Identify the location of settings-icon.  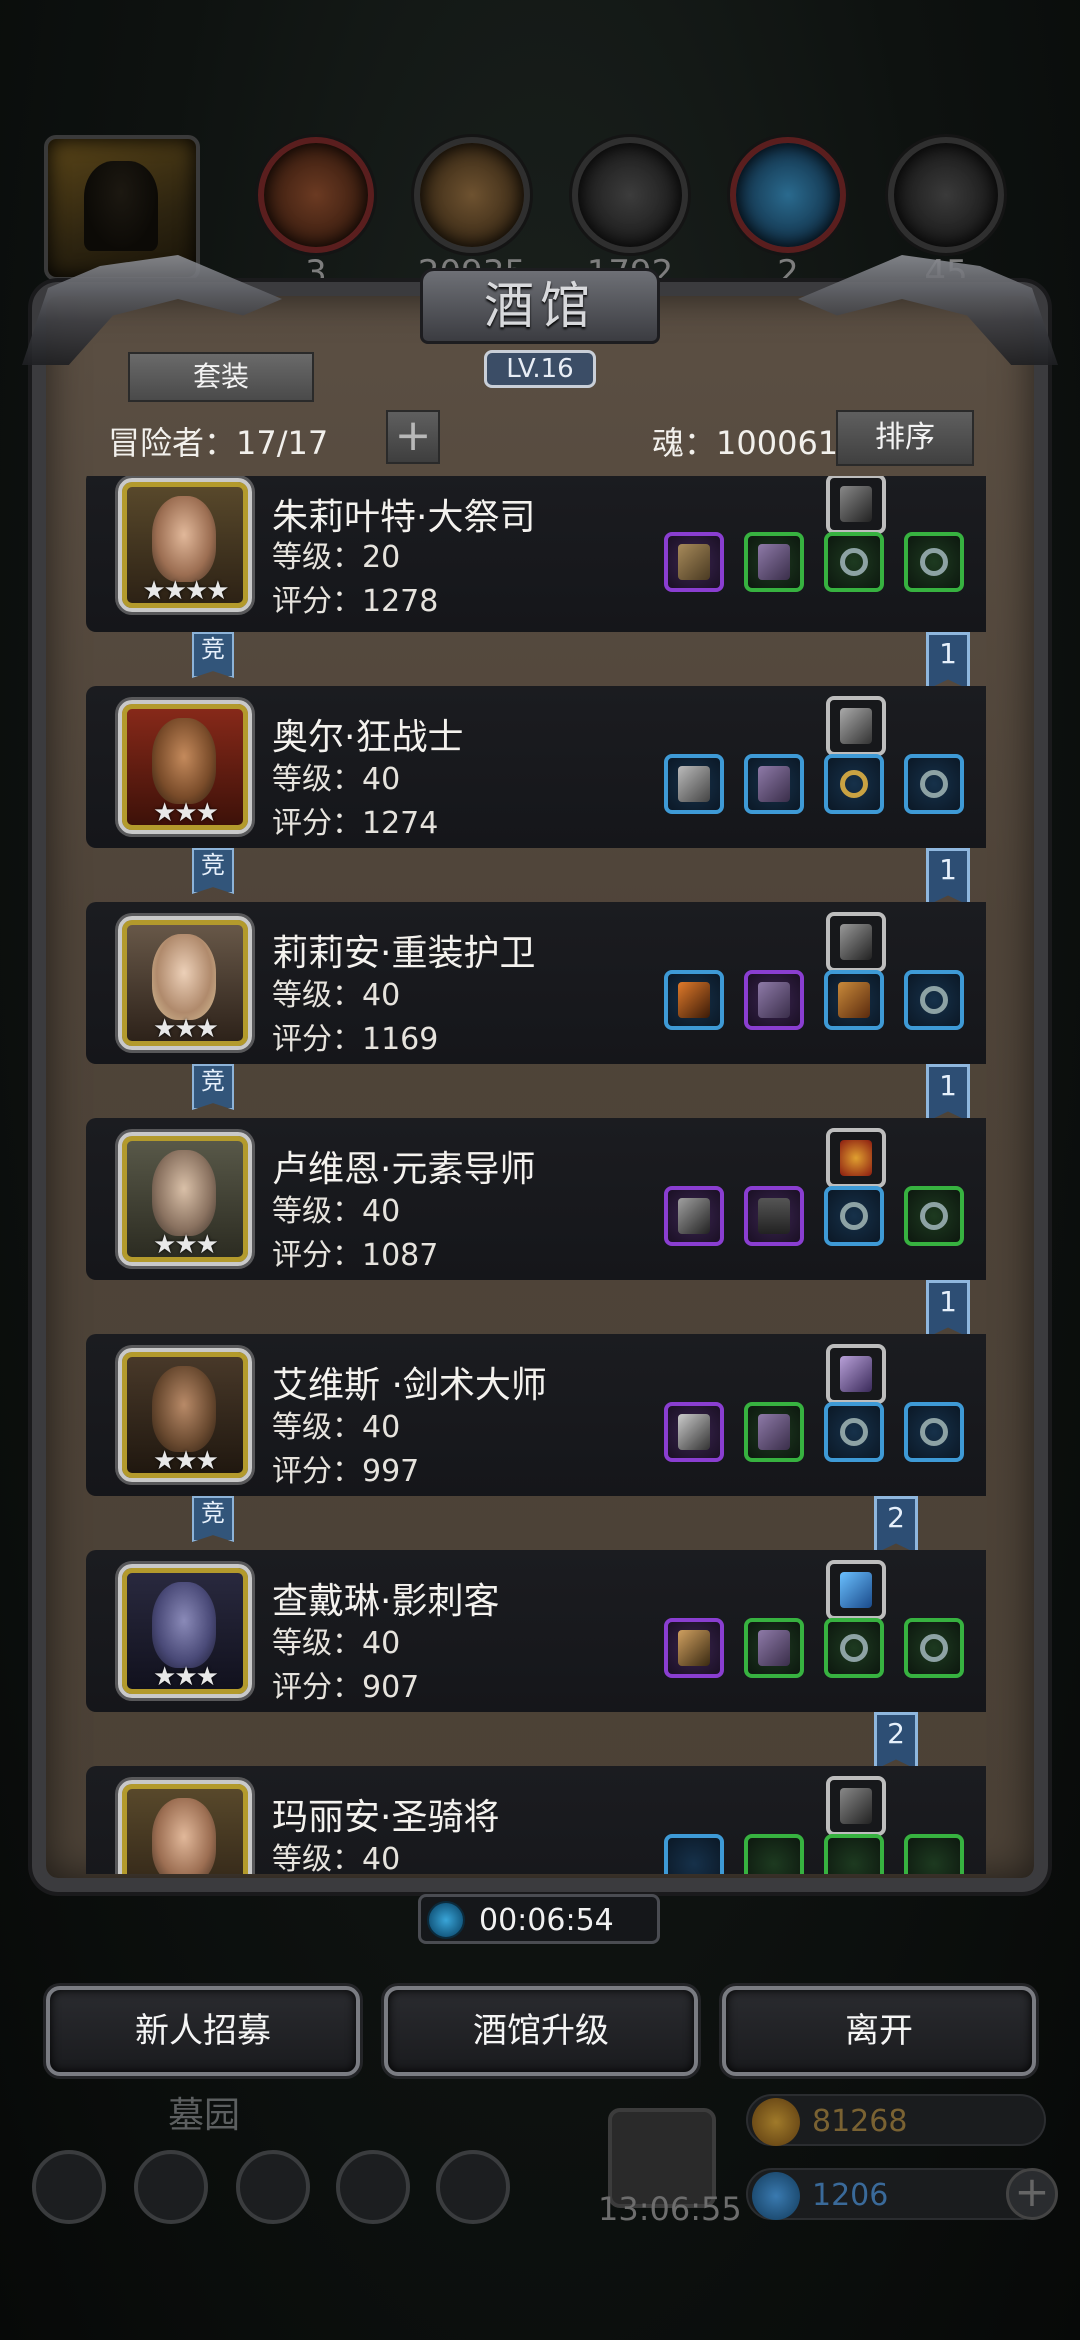
(69, 2187).